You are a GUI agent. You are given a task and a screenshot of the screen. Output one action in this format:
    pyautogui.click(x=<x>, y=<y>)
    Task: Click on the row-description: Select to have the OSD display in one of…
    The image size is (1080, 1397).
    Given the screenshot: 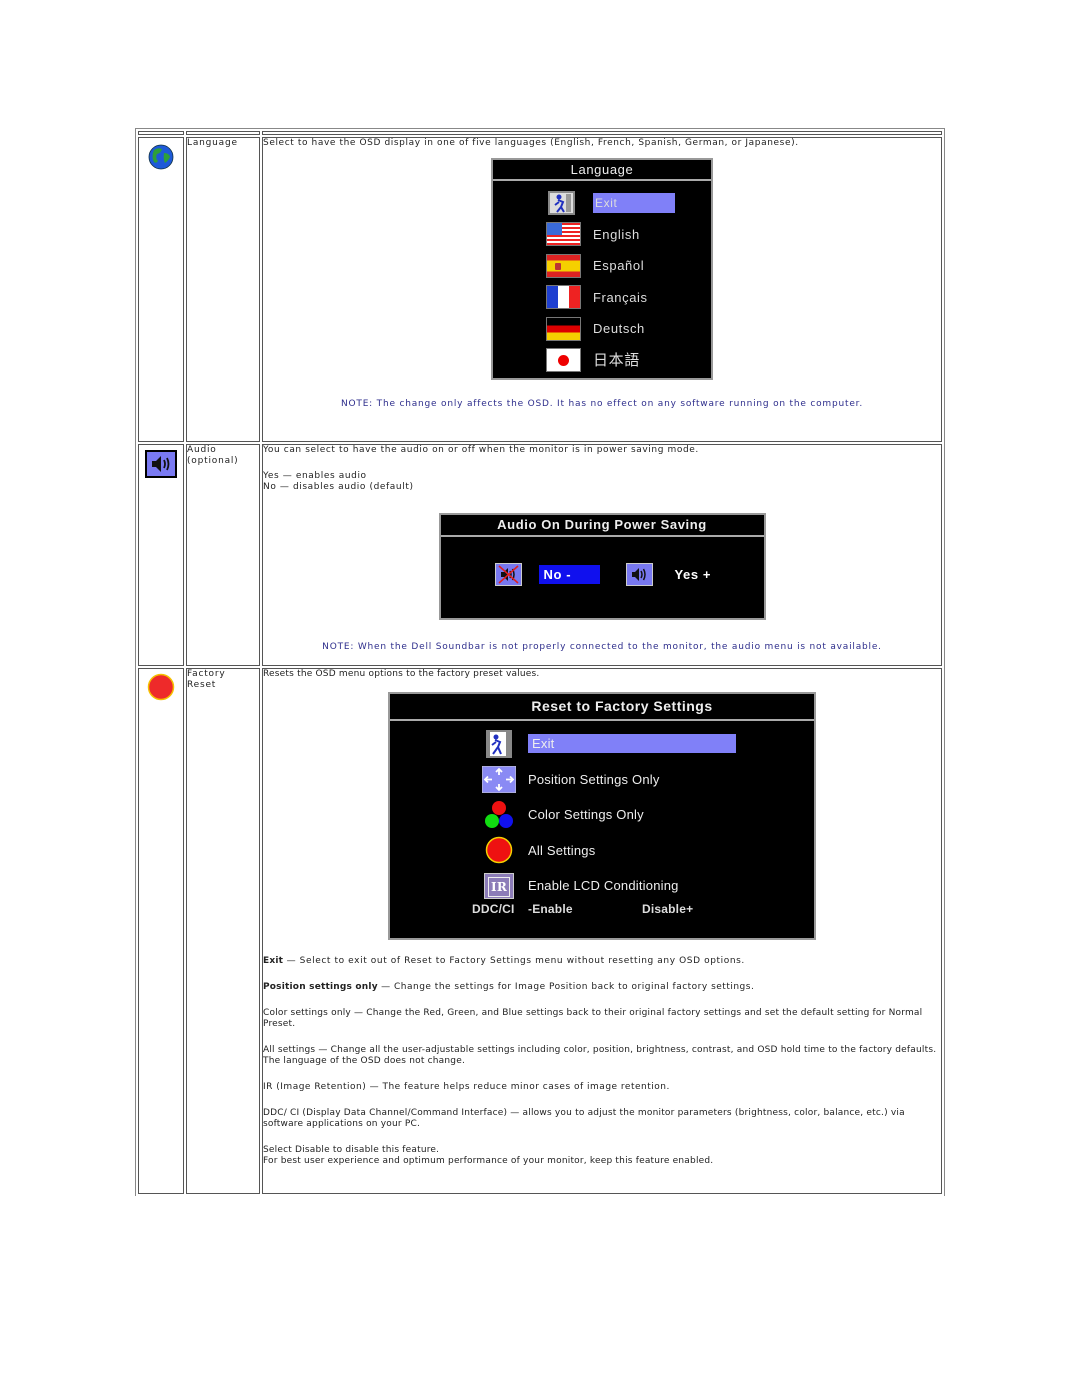 What is the action you would take?
    pyautogui.click(x=531, y=143)
    